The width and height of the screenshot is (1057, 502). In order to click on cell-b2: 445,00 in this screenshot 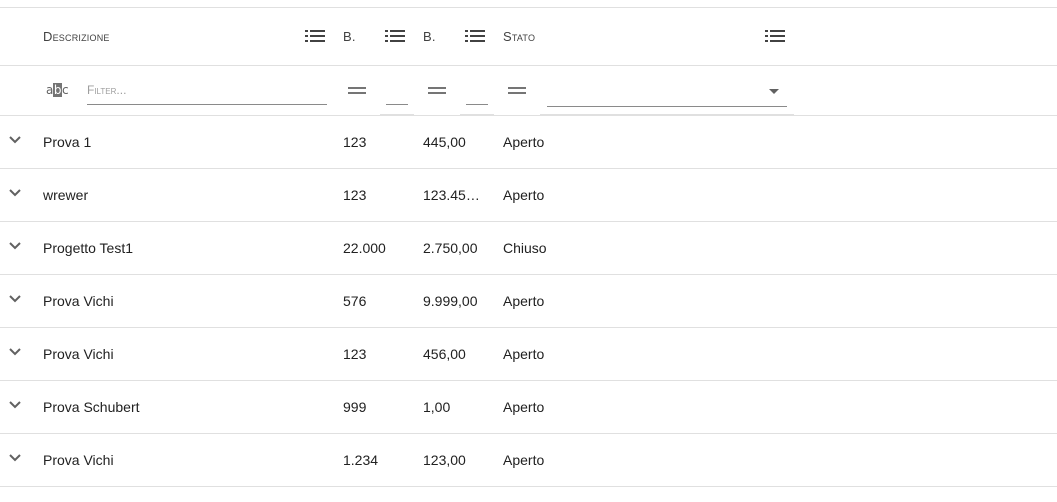, I will do `click(444, 142)`.